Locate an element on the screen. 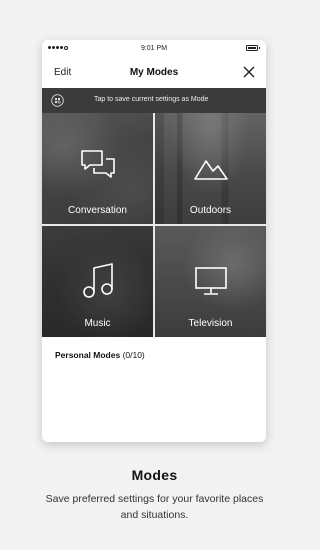 This screenshot has width=320, height=550. personal-modes-label: Personal Modes is located at coordinates (88, 355).